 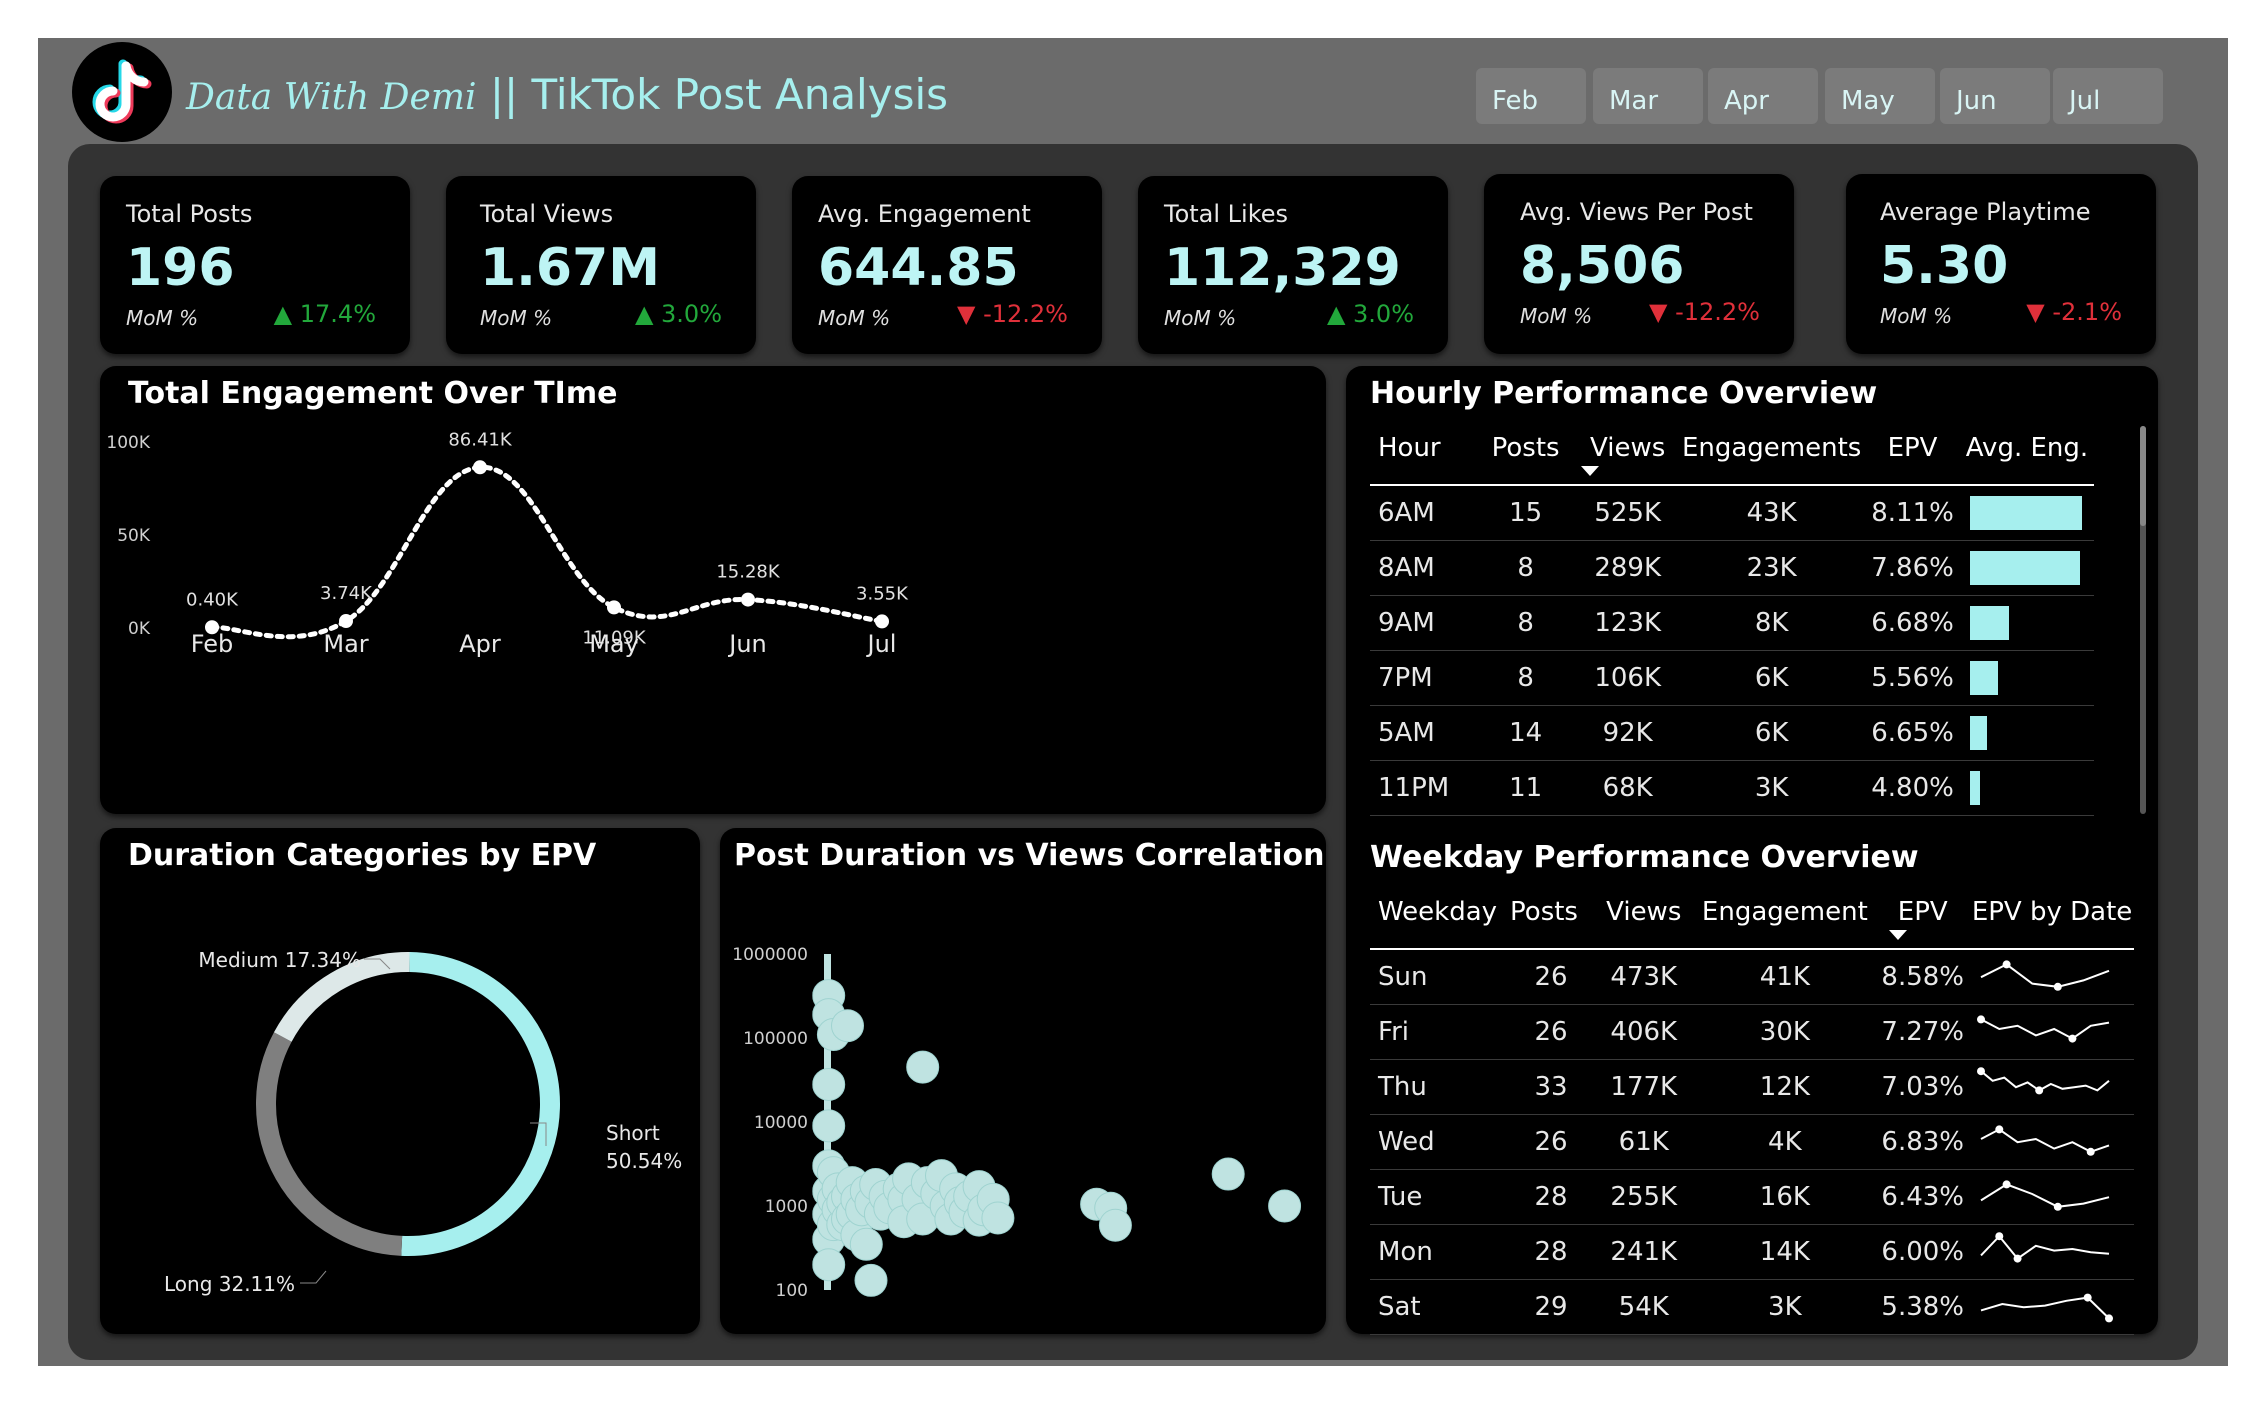 I want to click on col-hour: Hour, so click(x=1422, y=448).